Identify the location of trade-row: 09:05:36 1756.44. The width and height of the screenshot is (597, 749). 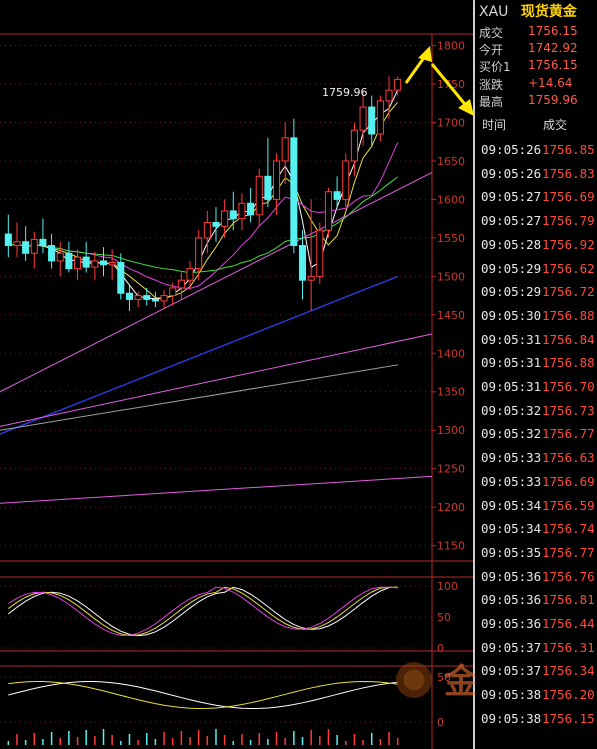
(539, 627).